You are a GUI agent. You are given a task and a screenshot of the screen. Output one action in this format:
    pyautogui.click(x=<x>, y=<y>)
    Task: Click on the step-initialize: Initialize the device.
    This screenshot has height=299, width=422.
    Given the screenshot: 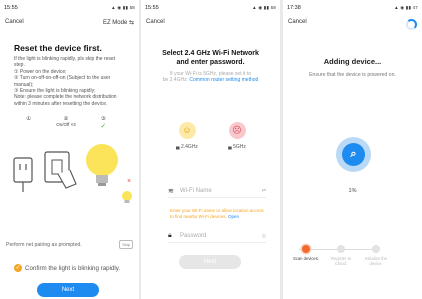 What is the action you would take?
    pyautogui.click(x=376, y=255)
    